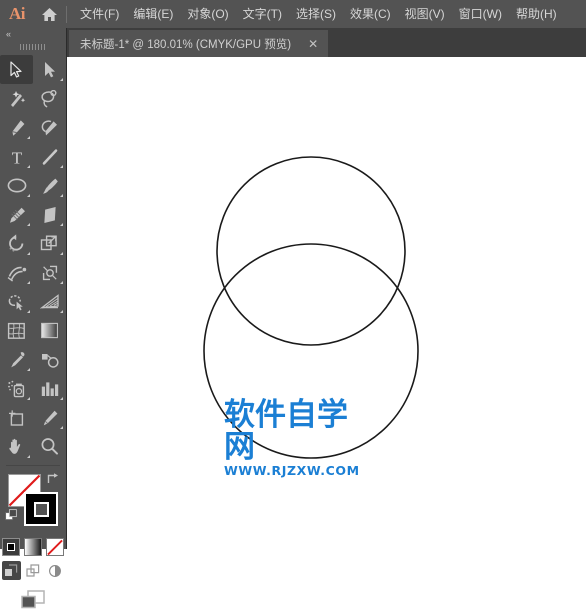 This screenshot has width=586, height=611. I want to click on selection-tool, so click(16, 69).